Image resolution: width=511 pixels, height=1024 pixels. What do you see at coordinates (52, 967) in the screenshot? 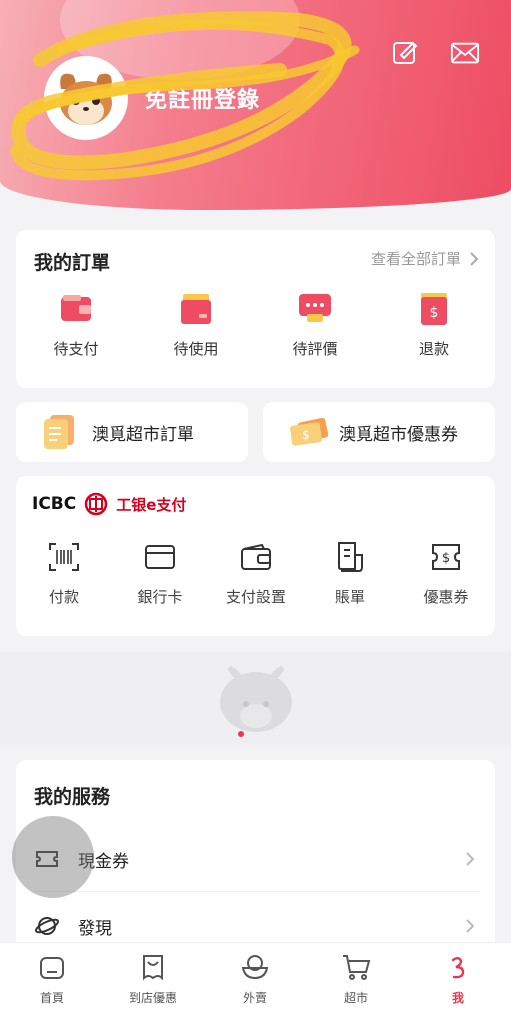
I see `home-icon` at bounding box center [52, 967].